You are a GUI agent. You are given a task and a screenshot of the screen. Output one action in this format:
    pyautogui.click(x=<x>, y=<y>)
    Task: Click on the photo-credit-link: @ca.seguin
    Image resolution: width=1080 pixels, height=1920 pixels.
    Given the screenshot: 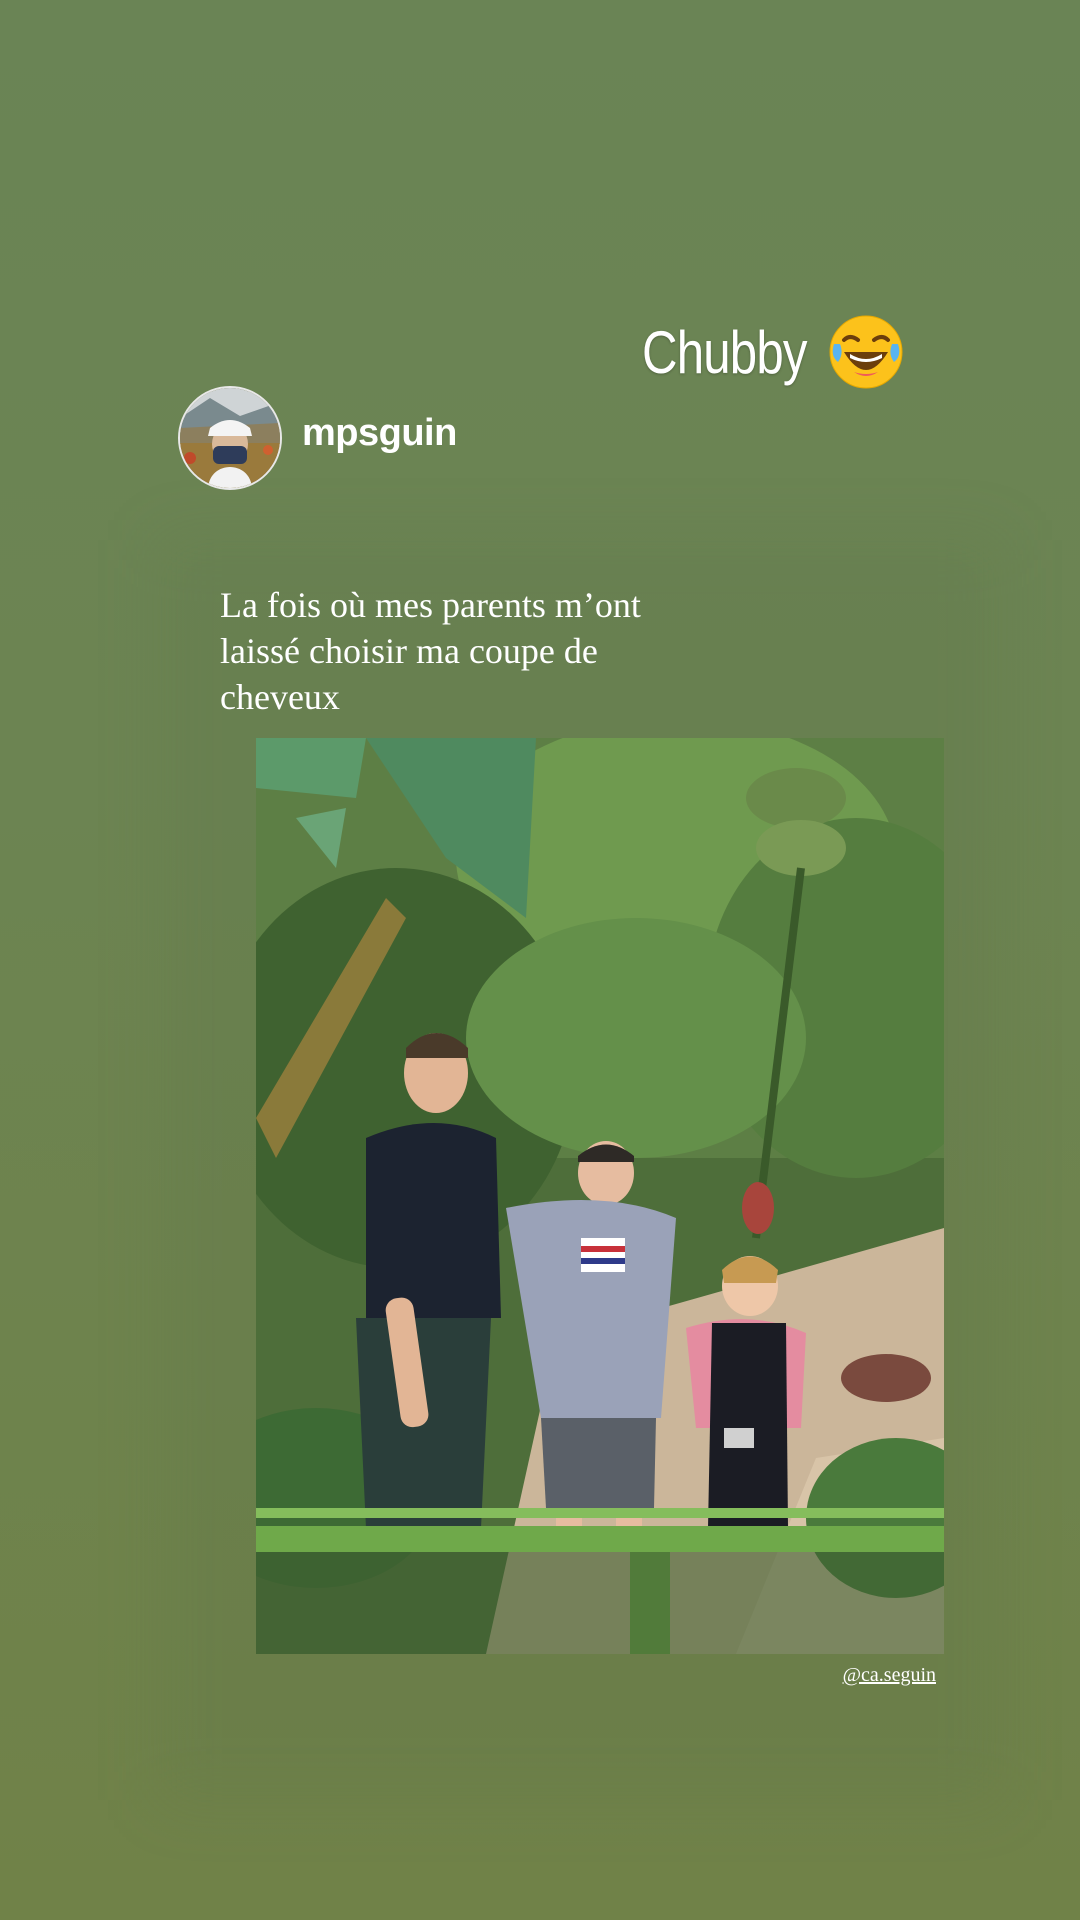 What is the action you would take?
    pyautogui.click(x=889, y=1675)
    